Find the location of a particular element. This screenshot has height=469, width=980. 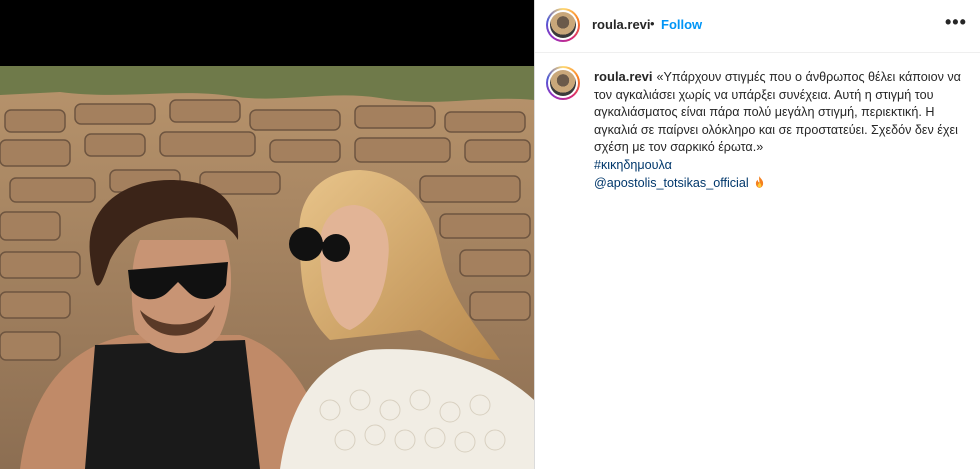

avatar is located at coordinates (563, 25).